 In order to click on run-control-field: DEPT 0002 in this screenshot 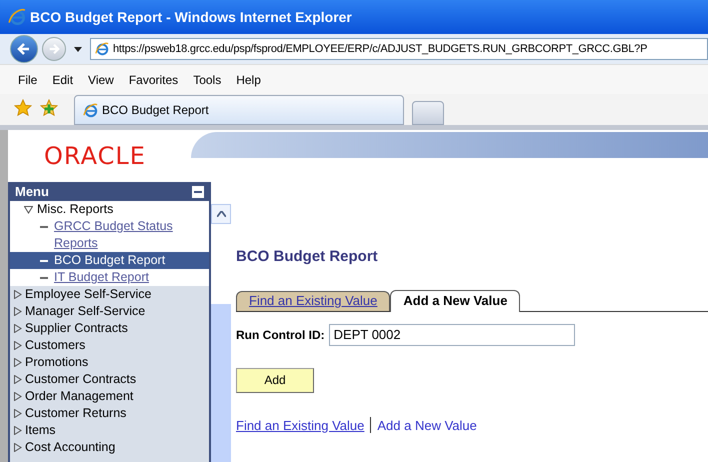, I will do `click(451, 335)`.